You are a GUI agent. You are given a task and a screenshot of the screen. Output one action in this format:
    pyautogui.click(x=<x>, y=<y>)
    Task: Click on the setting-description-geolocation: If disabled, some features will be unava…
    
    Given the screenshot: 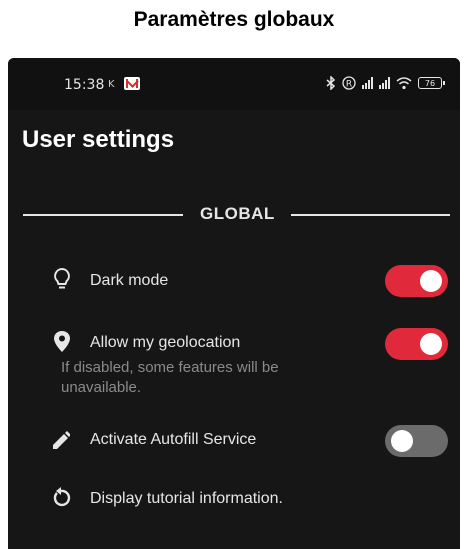 What is the action you would take?
    pyautogui.click(x=170, y=377)
    